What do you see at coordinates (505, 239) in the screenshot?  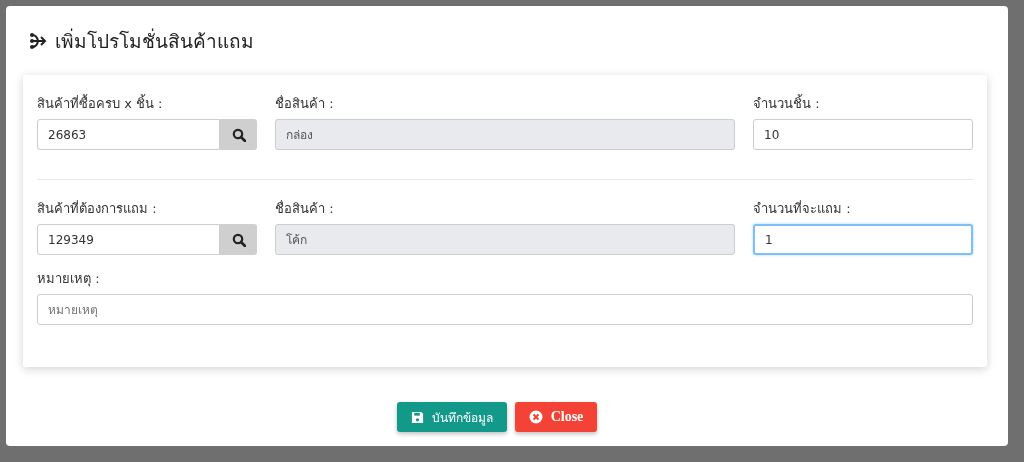 I see `input-field: โค้ก` at bounding box center [505, 239].